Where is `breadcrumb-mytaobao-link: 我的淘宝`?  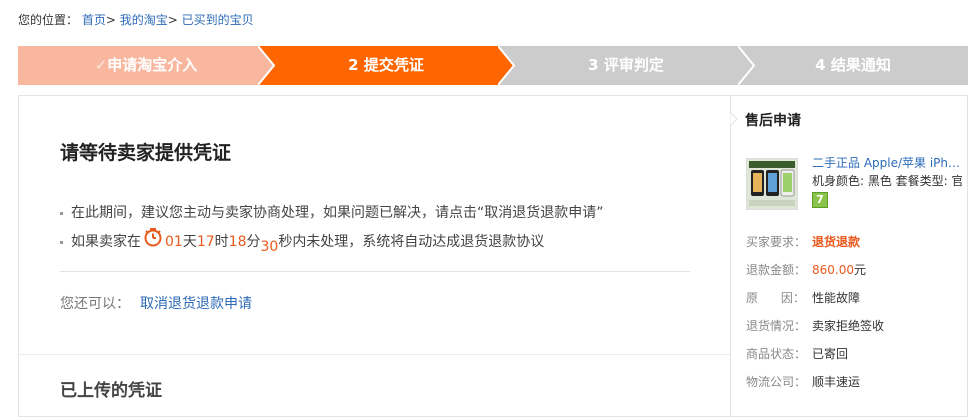 breadcrumb-mytaobao-link: 我的淘宝 is located at coordinates (144, 20).